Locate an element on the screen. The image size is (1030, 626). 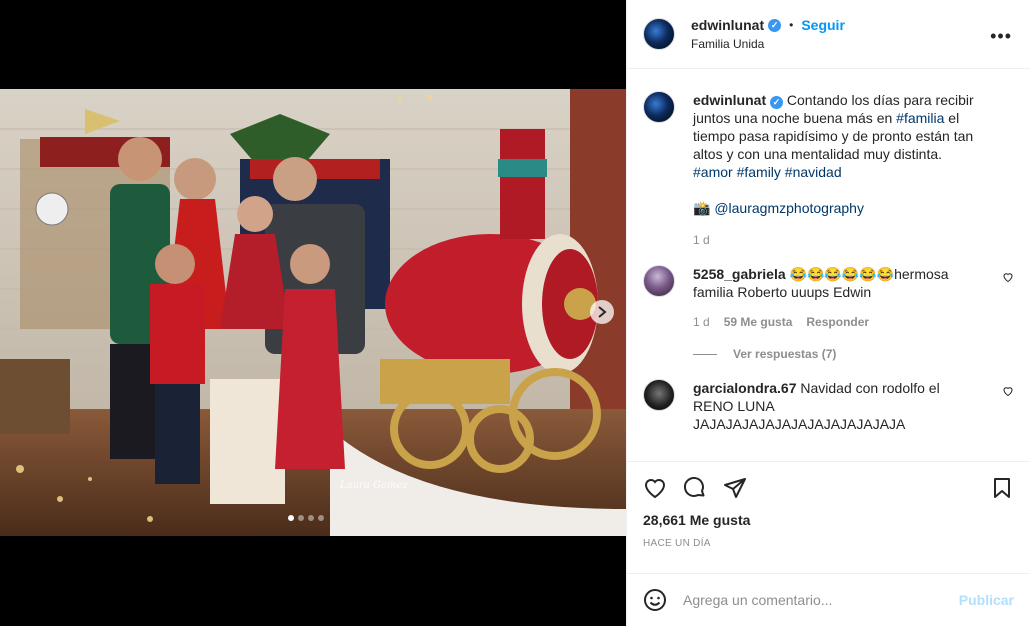
follow-button: Seguir is located at coordinates (823, 25).